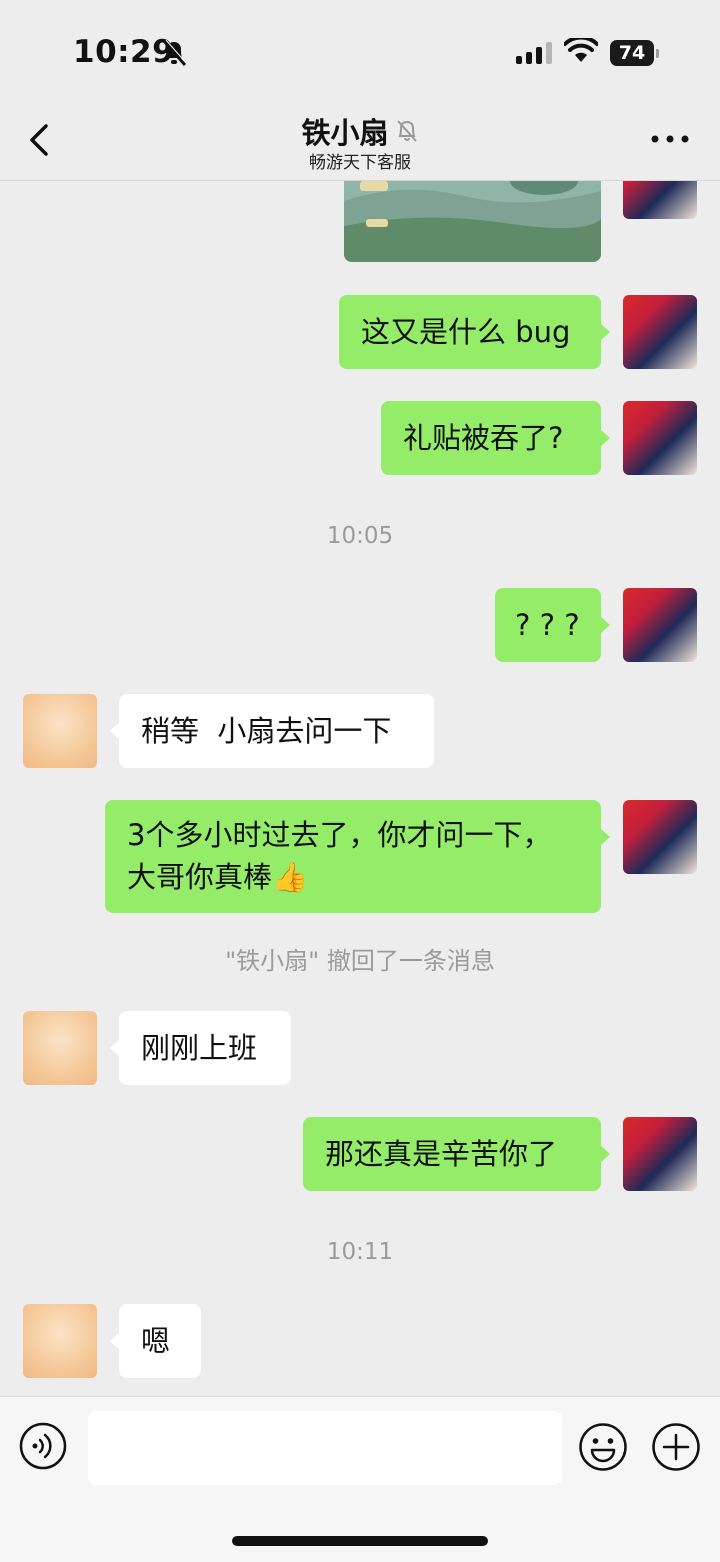  What do you see at coordinates (634, 53) in the screenshot?
I see `battery-indicator: 74` at bounding box center [634, 53].